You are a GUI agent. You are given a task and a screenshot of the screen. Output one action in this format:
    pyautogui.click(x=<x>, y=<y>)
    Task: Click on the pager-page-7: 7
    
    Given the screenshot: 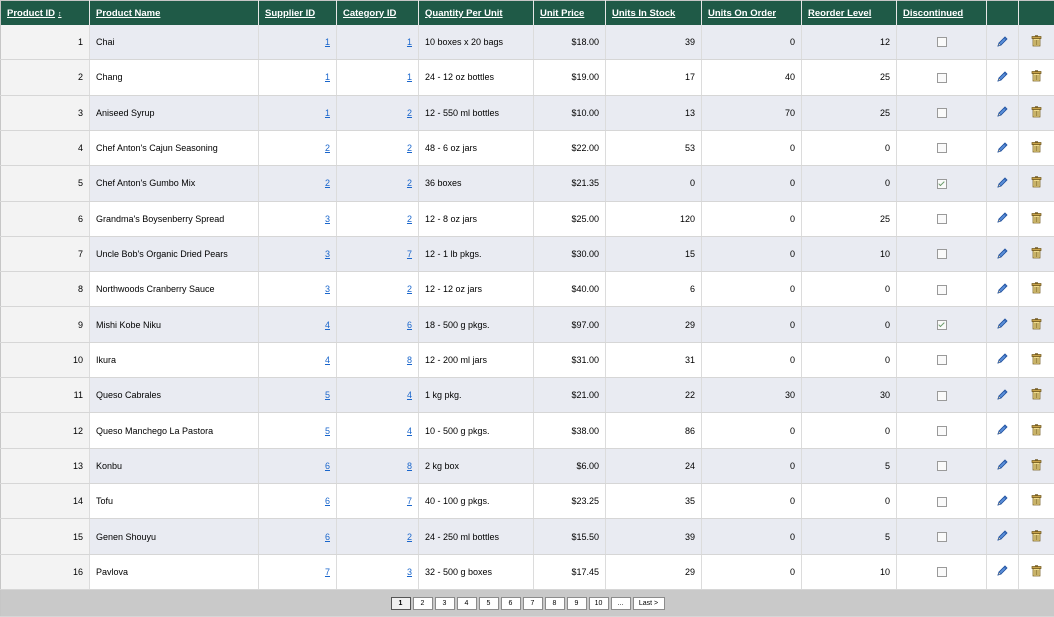 What is the action you would take?
    pyautogui.click(x=532, y=603)
    